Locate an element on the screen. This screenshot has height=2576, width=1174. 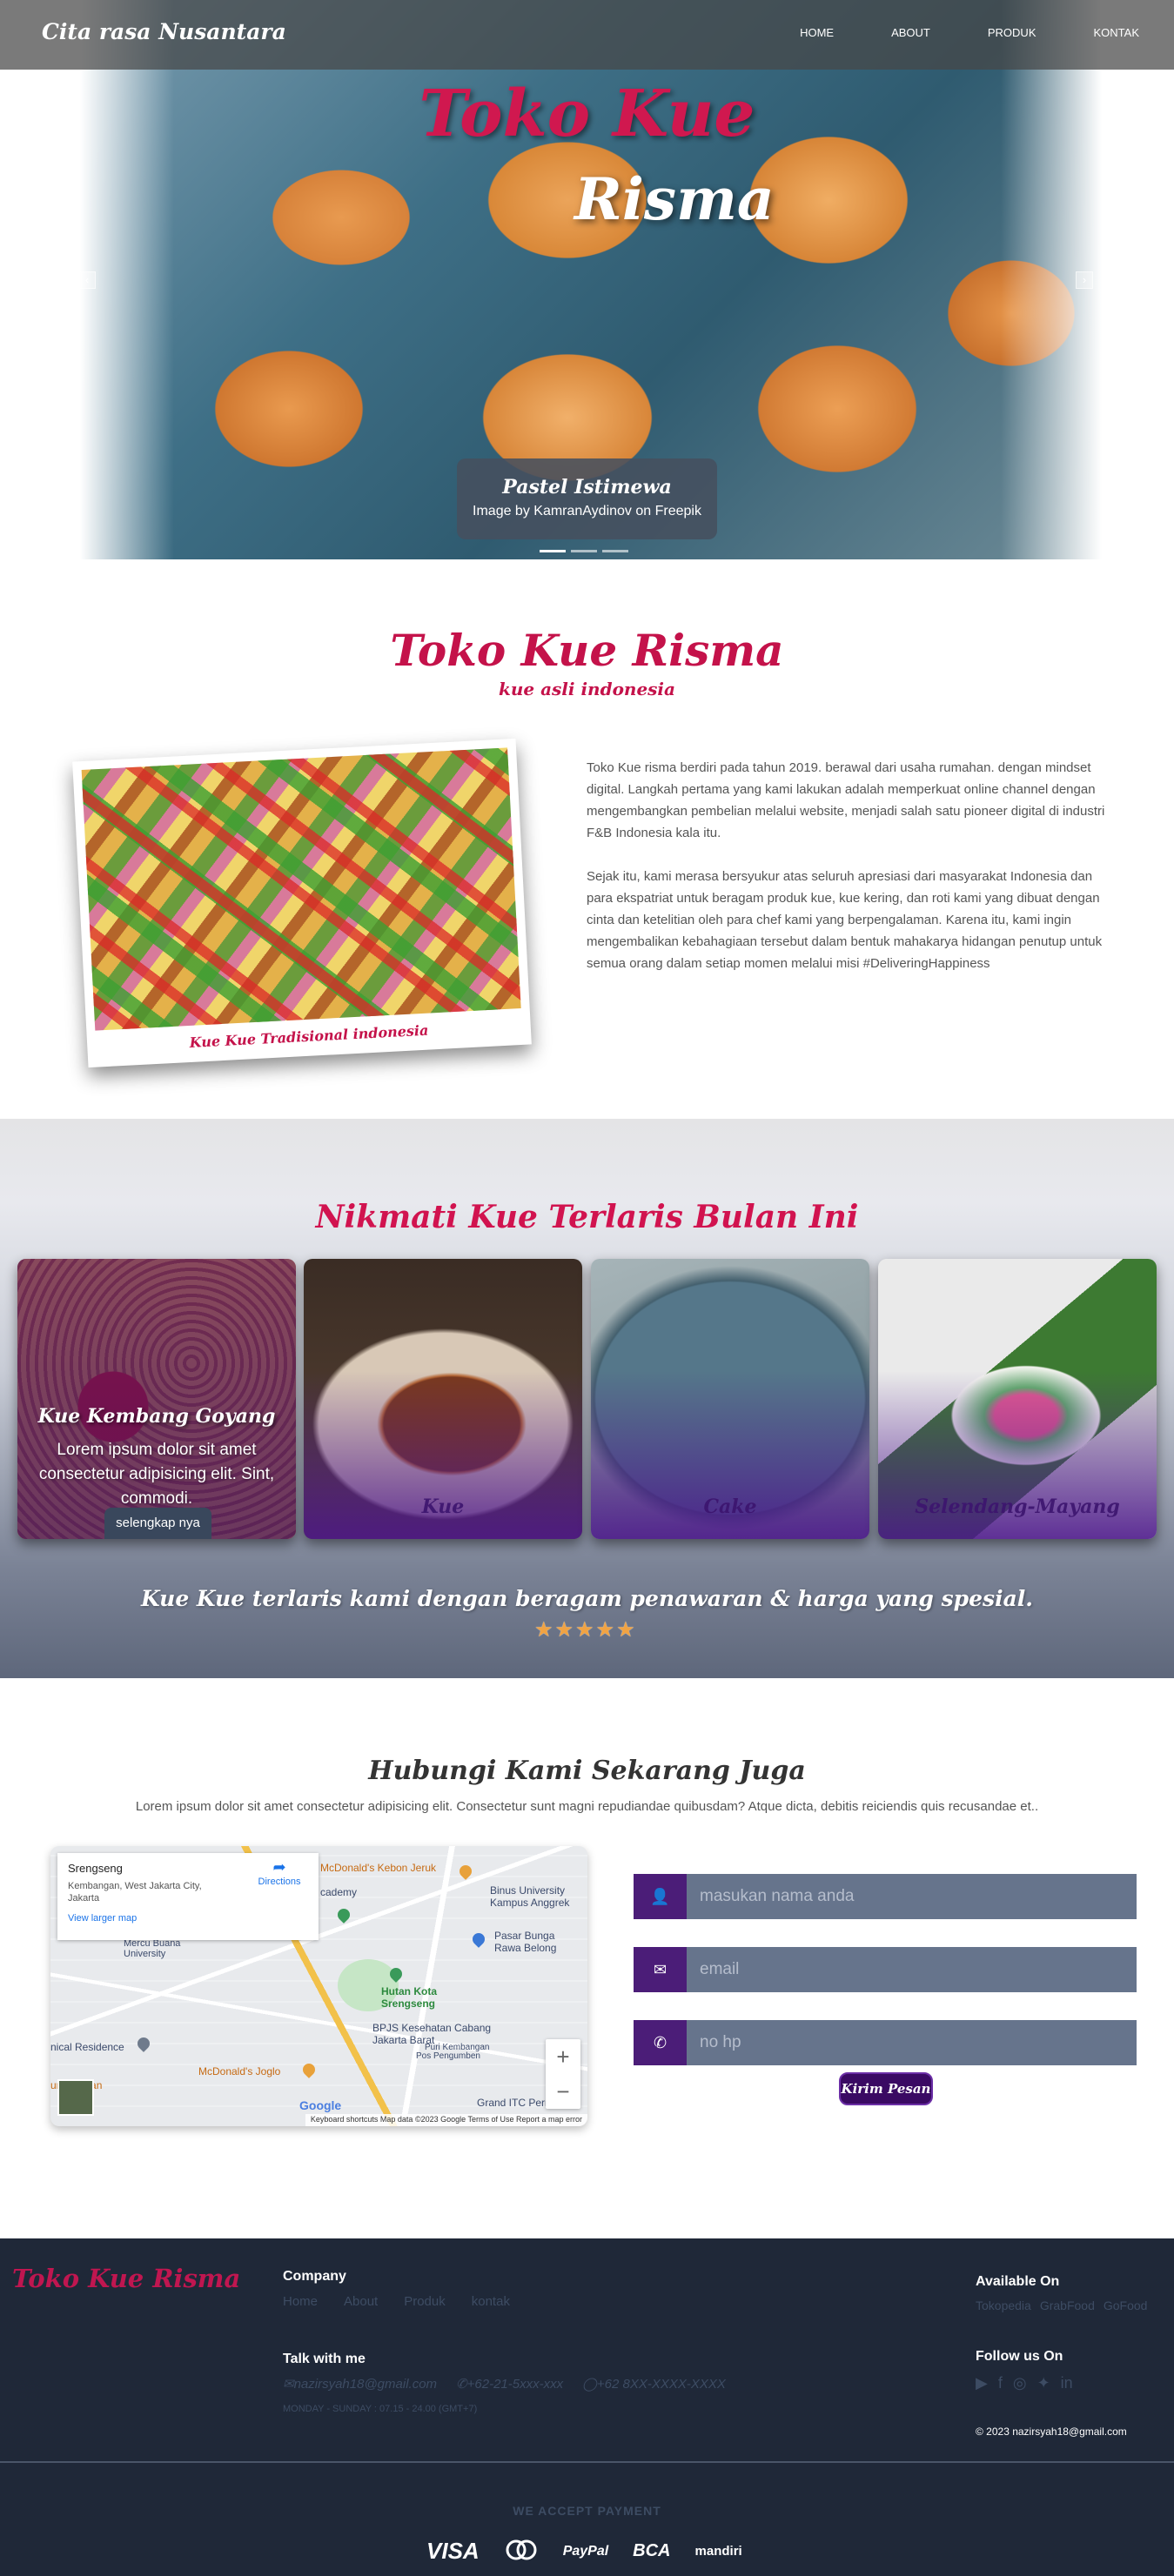
send-message-button: Kirim Pesan is located at coordinates (886, 2088).